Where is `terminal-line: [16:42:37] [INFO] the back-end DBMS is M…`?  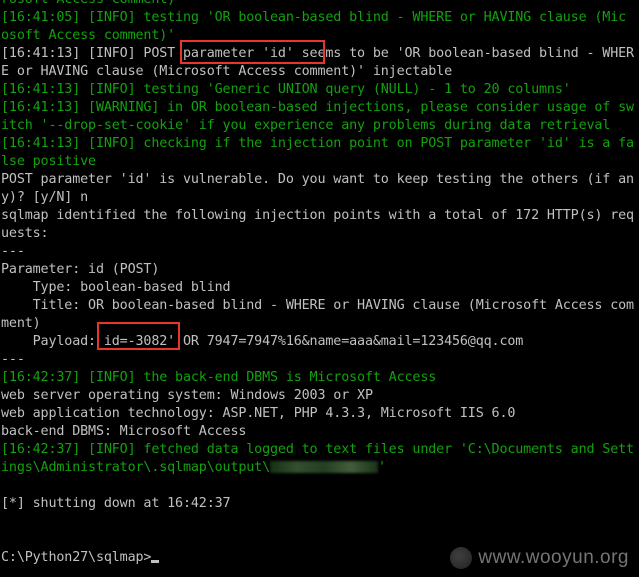 terminal-line: [16:42:37] [INFO] the back-end DBMS is M… is located at coordinates (218, 378).